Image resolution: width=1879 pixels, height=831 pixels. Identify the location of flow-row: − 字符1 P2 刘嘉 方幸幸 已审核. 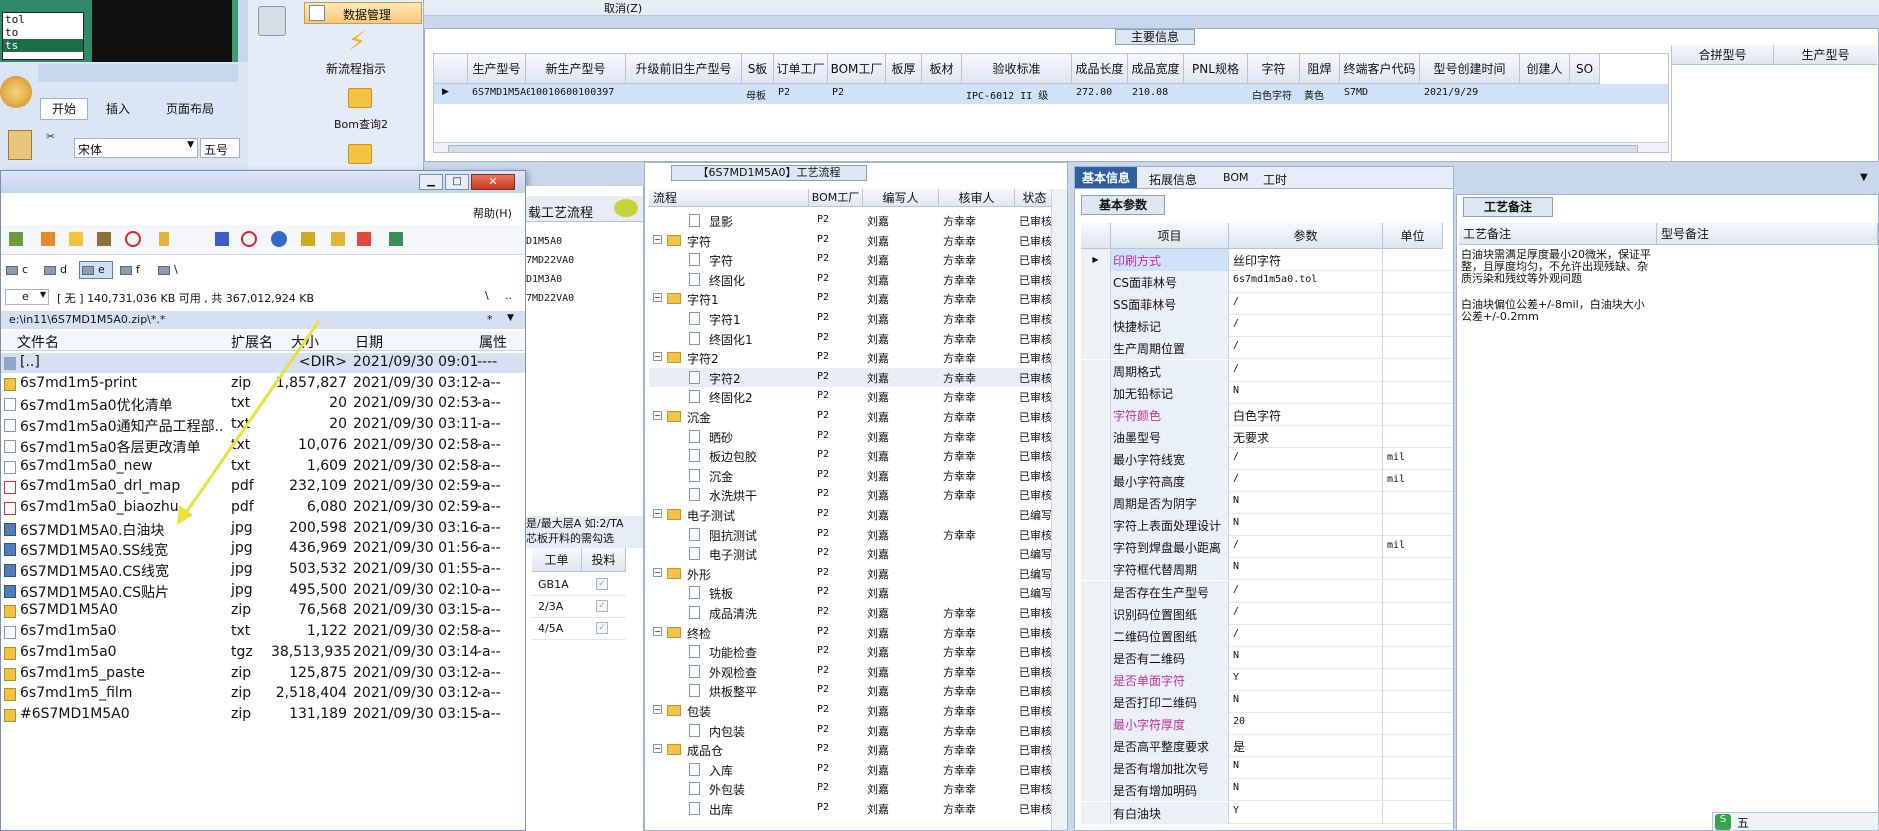
(850, 298).